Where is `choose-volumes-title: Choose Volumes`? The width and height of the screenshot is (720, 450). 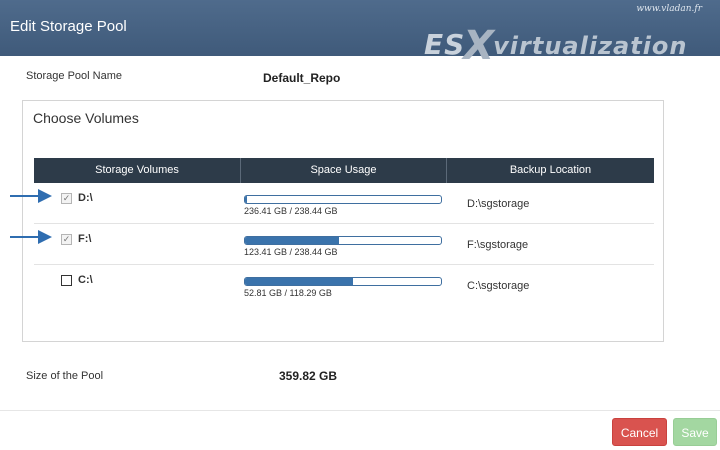
choose-volumes-title: Choose Volumes is located at coordinates (86, 118).